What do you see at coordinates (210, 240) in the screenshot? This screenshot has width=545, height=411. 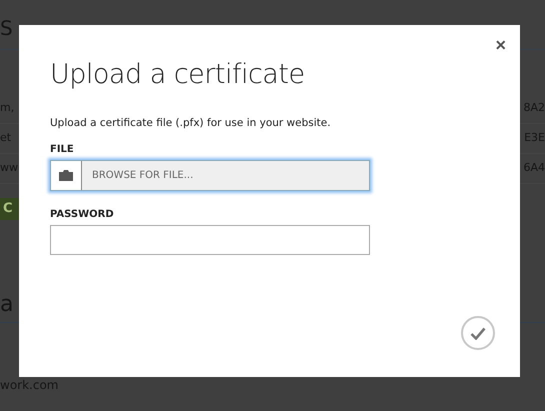 I see `password-field` at bounding box center [210, 240].